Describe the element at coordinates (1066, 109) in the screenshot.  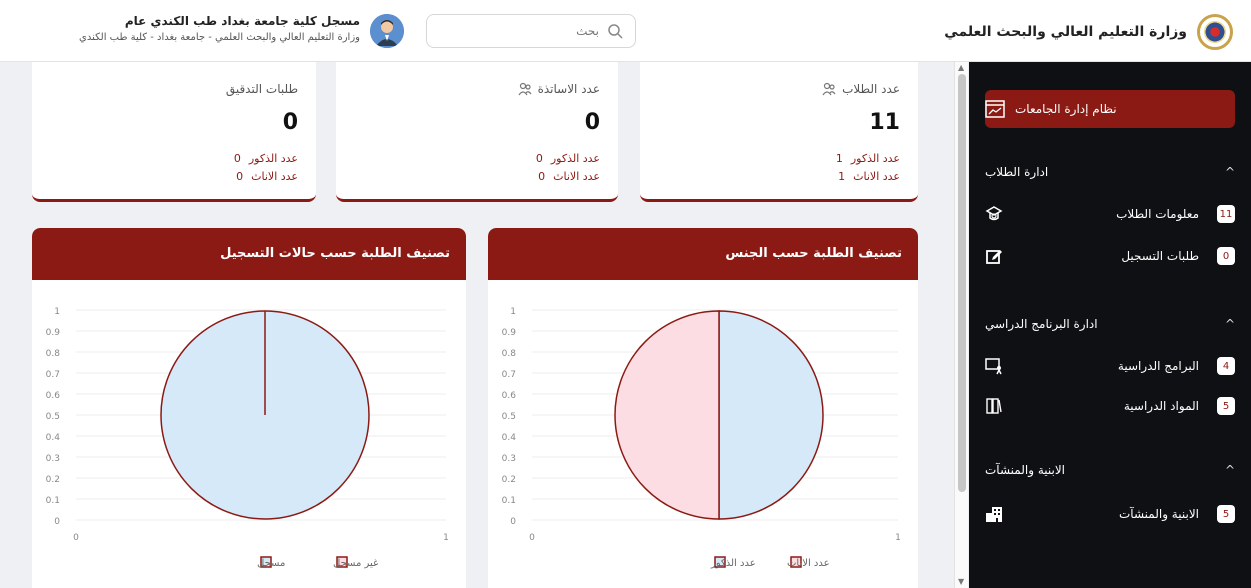
I see `sidebar-active-label: نظام إدارة الجامعات` at that location.